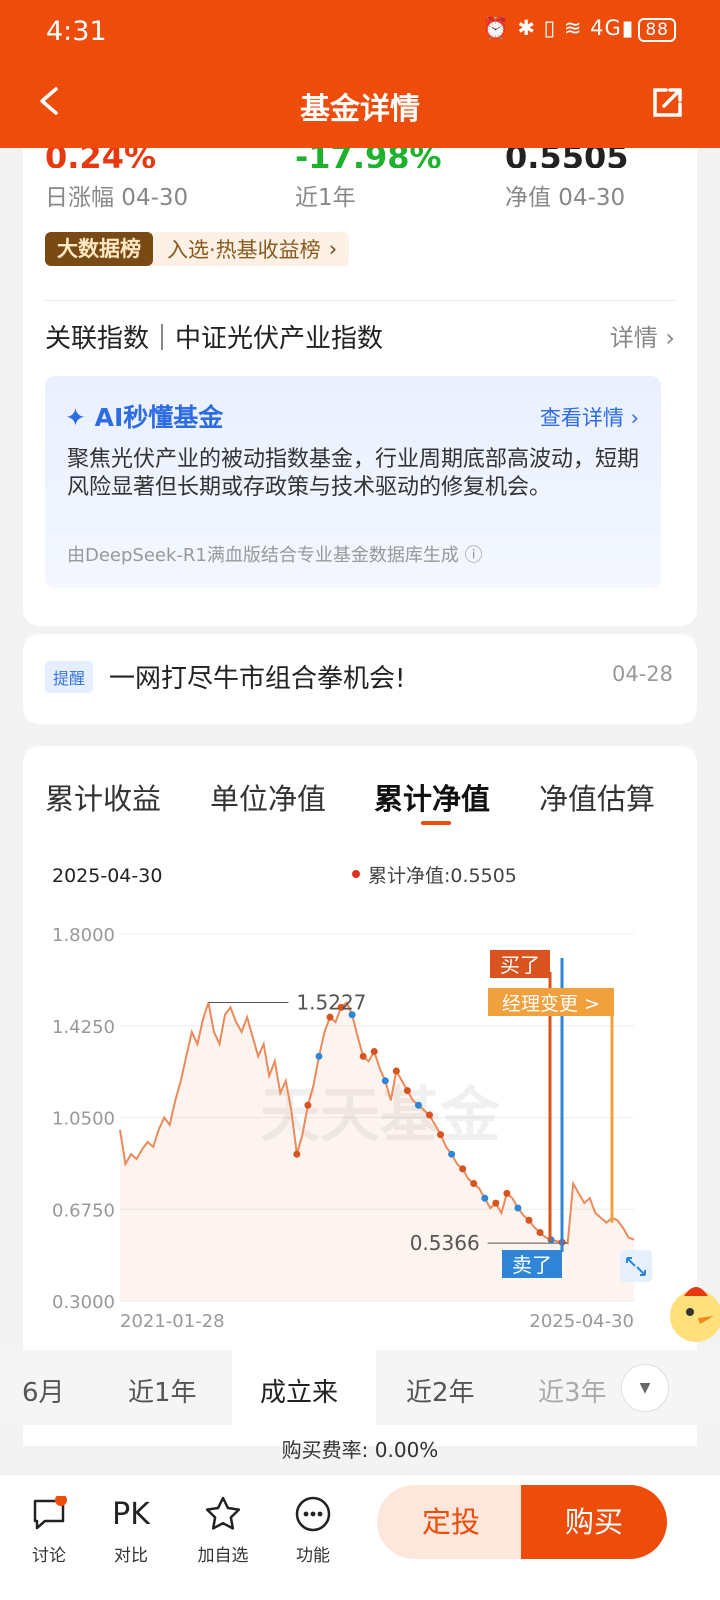  I want to click on share-icon, so click(667, 103).